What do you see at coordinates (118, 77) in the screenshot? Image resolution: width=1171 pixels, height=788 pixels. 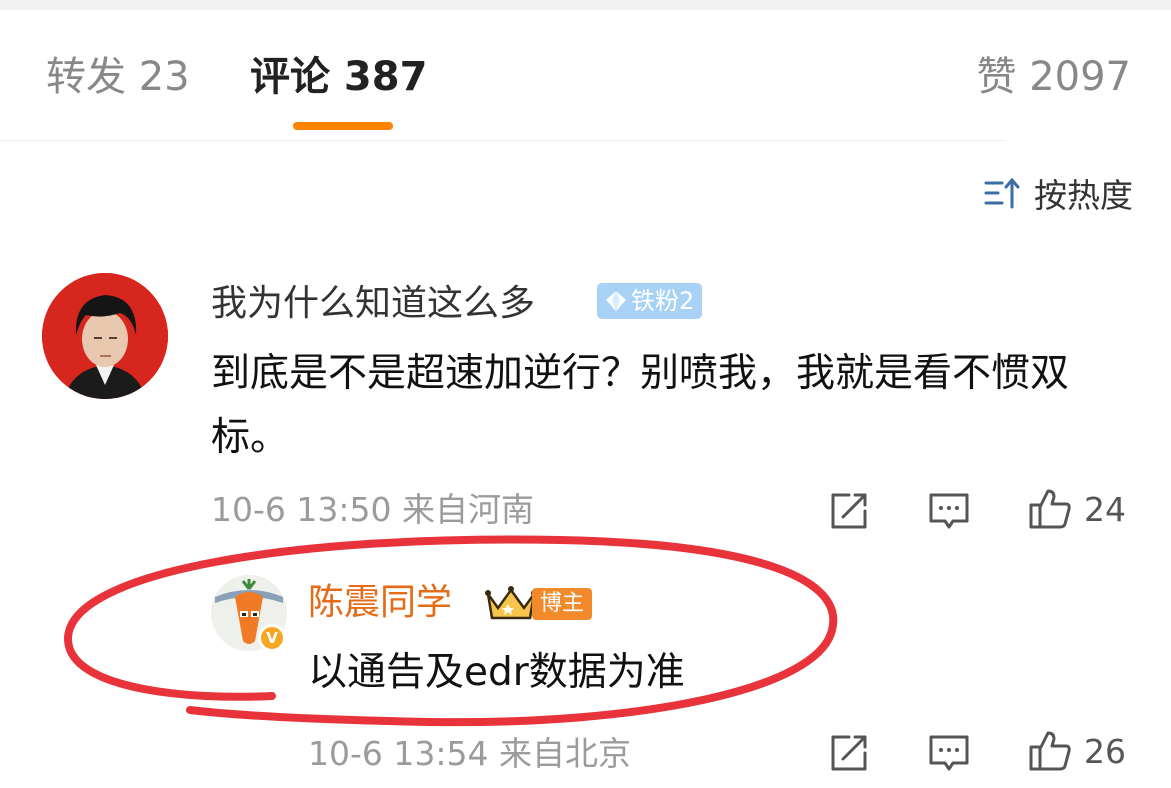 I see `tab-reposts: 转发 23` at bounding box center [118, 77].